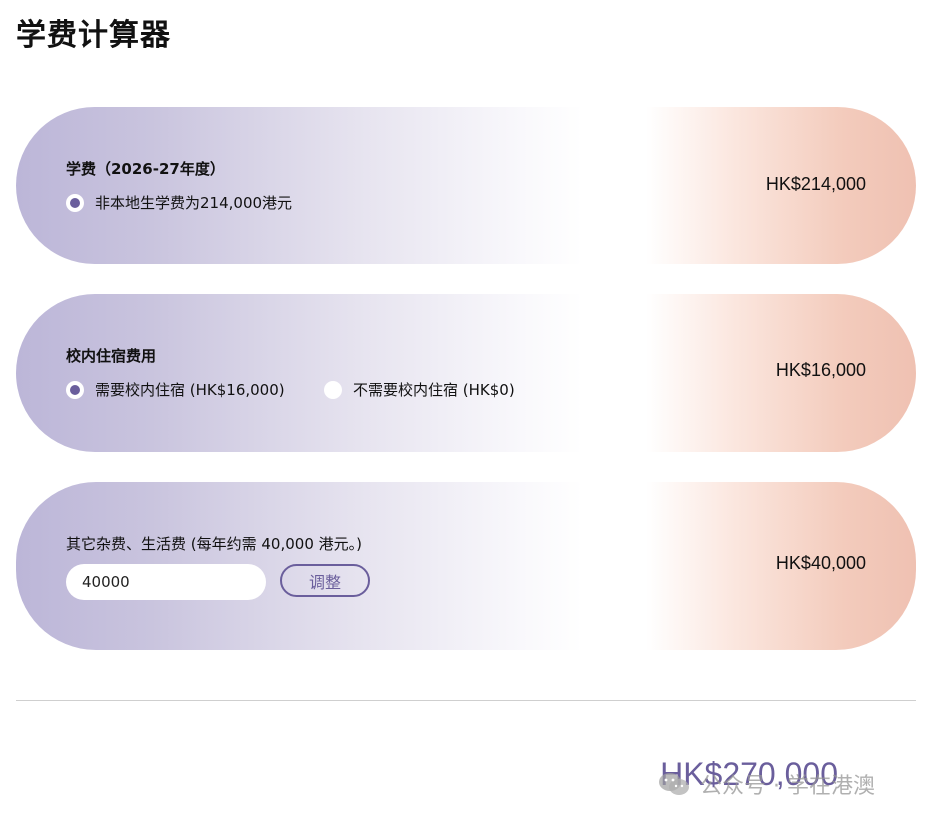  Describe the element at coordinates (434, 390) in the screenshot. I see `housing-option-no-label: 不需要校内住宿 (HK$0)` at that location.